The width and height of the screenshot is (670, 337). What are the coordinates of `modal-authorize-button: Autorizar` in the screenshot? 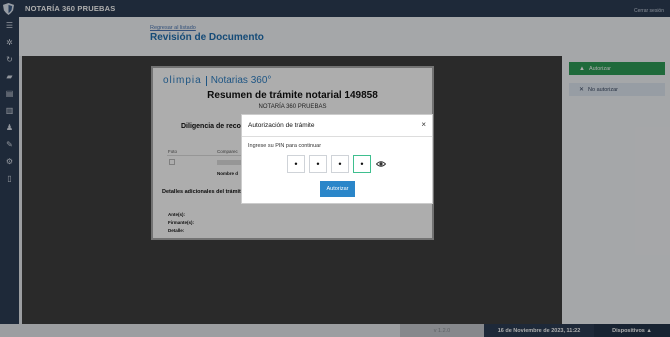 It's located at (337, 189).